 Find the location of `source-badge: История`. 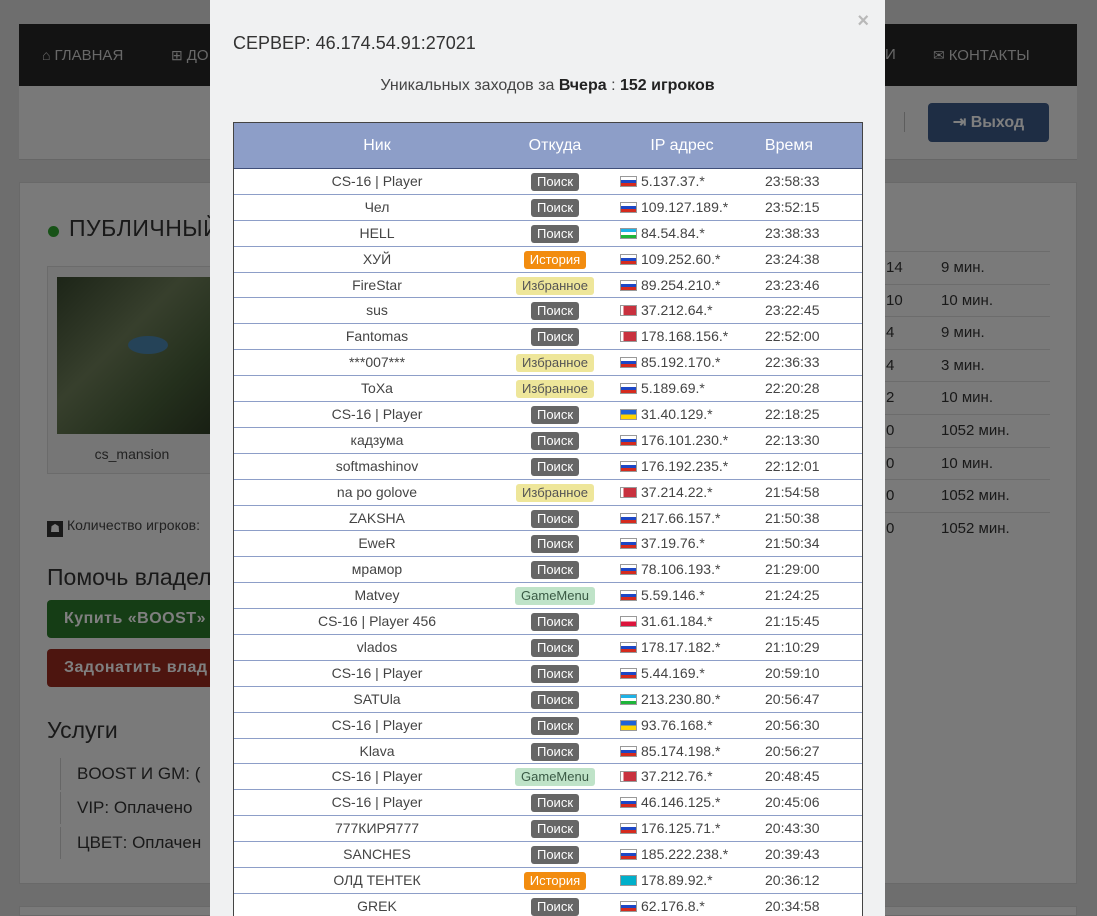

source-badge: История is located at coordinates (555, 259).